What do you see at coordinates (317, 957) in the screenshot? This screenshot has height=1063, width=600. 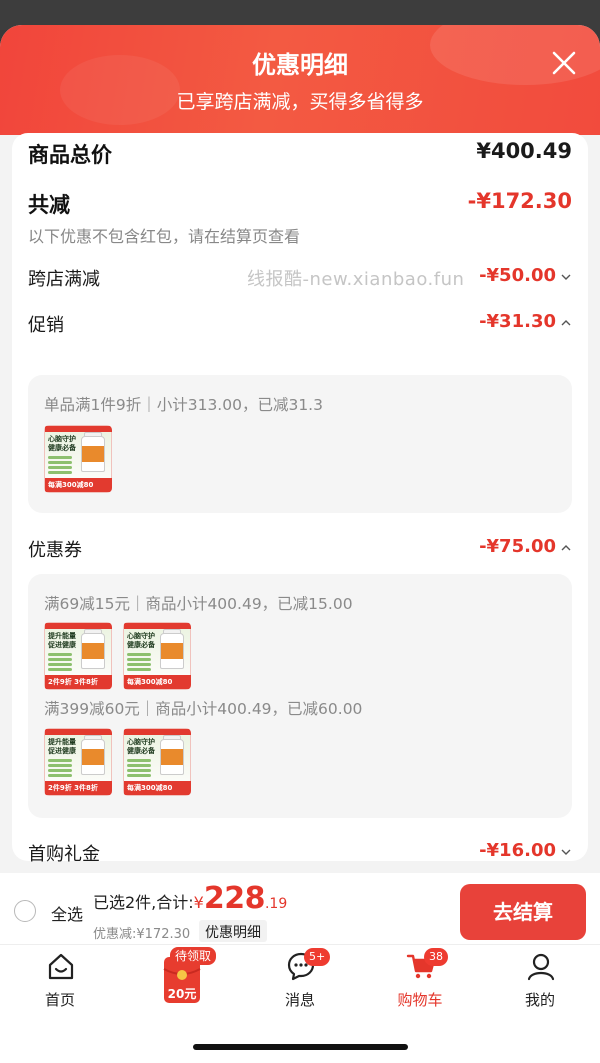 I see `messages-badge: 5+` at bounding box center [317, 957].